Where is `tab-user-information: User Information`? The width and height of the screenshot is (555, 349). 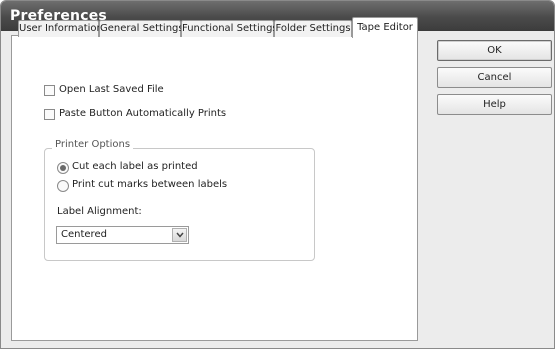
tab-user-information: User Information is located at coordinates (60, 28).